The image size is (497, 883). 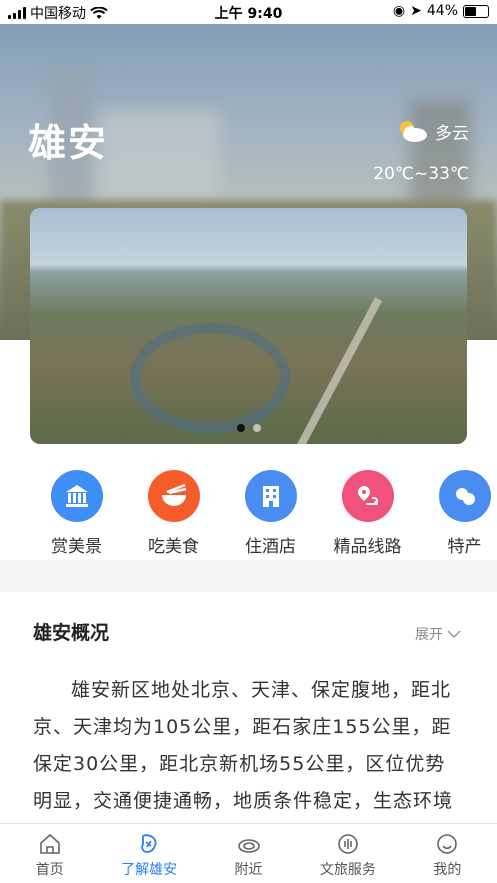 I want to click on chevron-down-icon, so click(x=454, y=633).